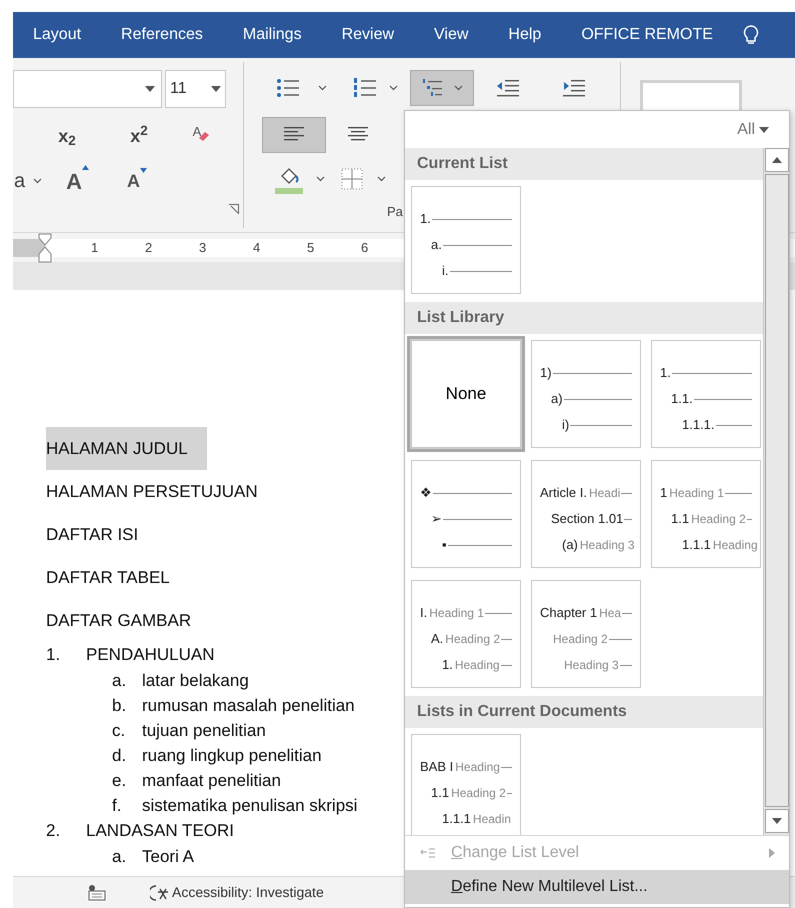 This screenshot has width=795, height=908. What do you see at coordinates (119, 731) in the screenshot?
I see `list-letter: c.` at bounding box center [119, 731].